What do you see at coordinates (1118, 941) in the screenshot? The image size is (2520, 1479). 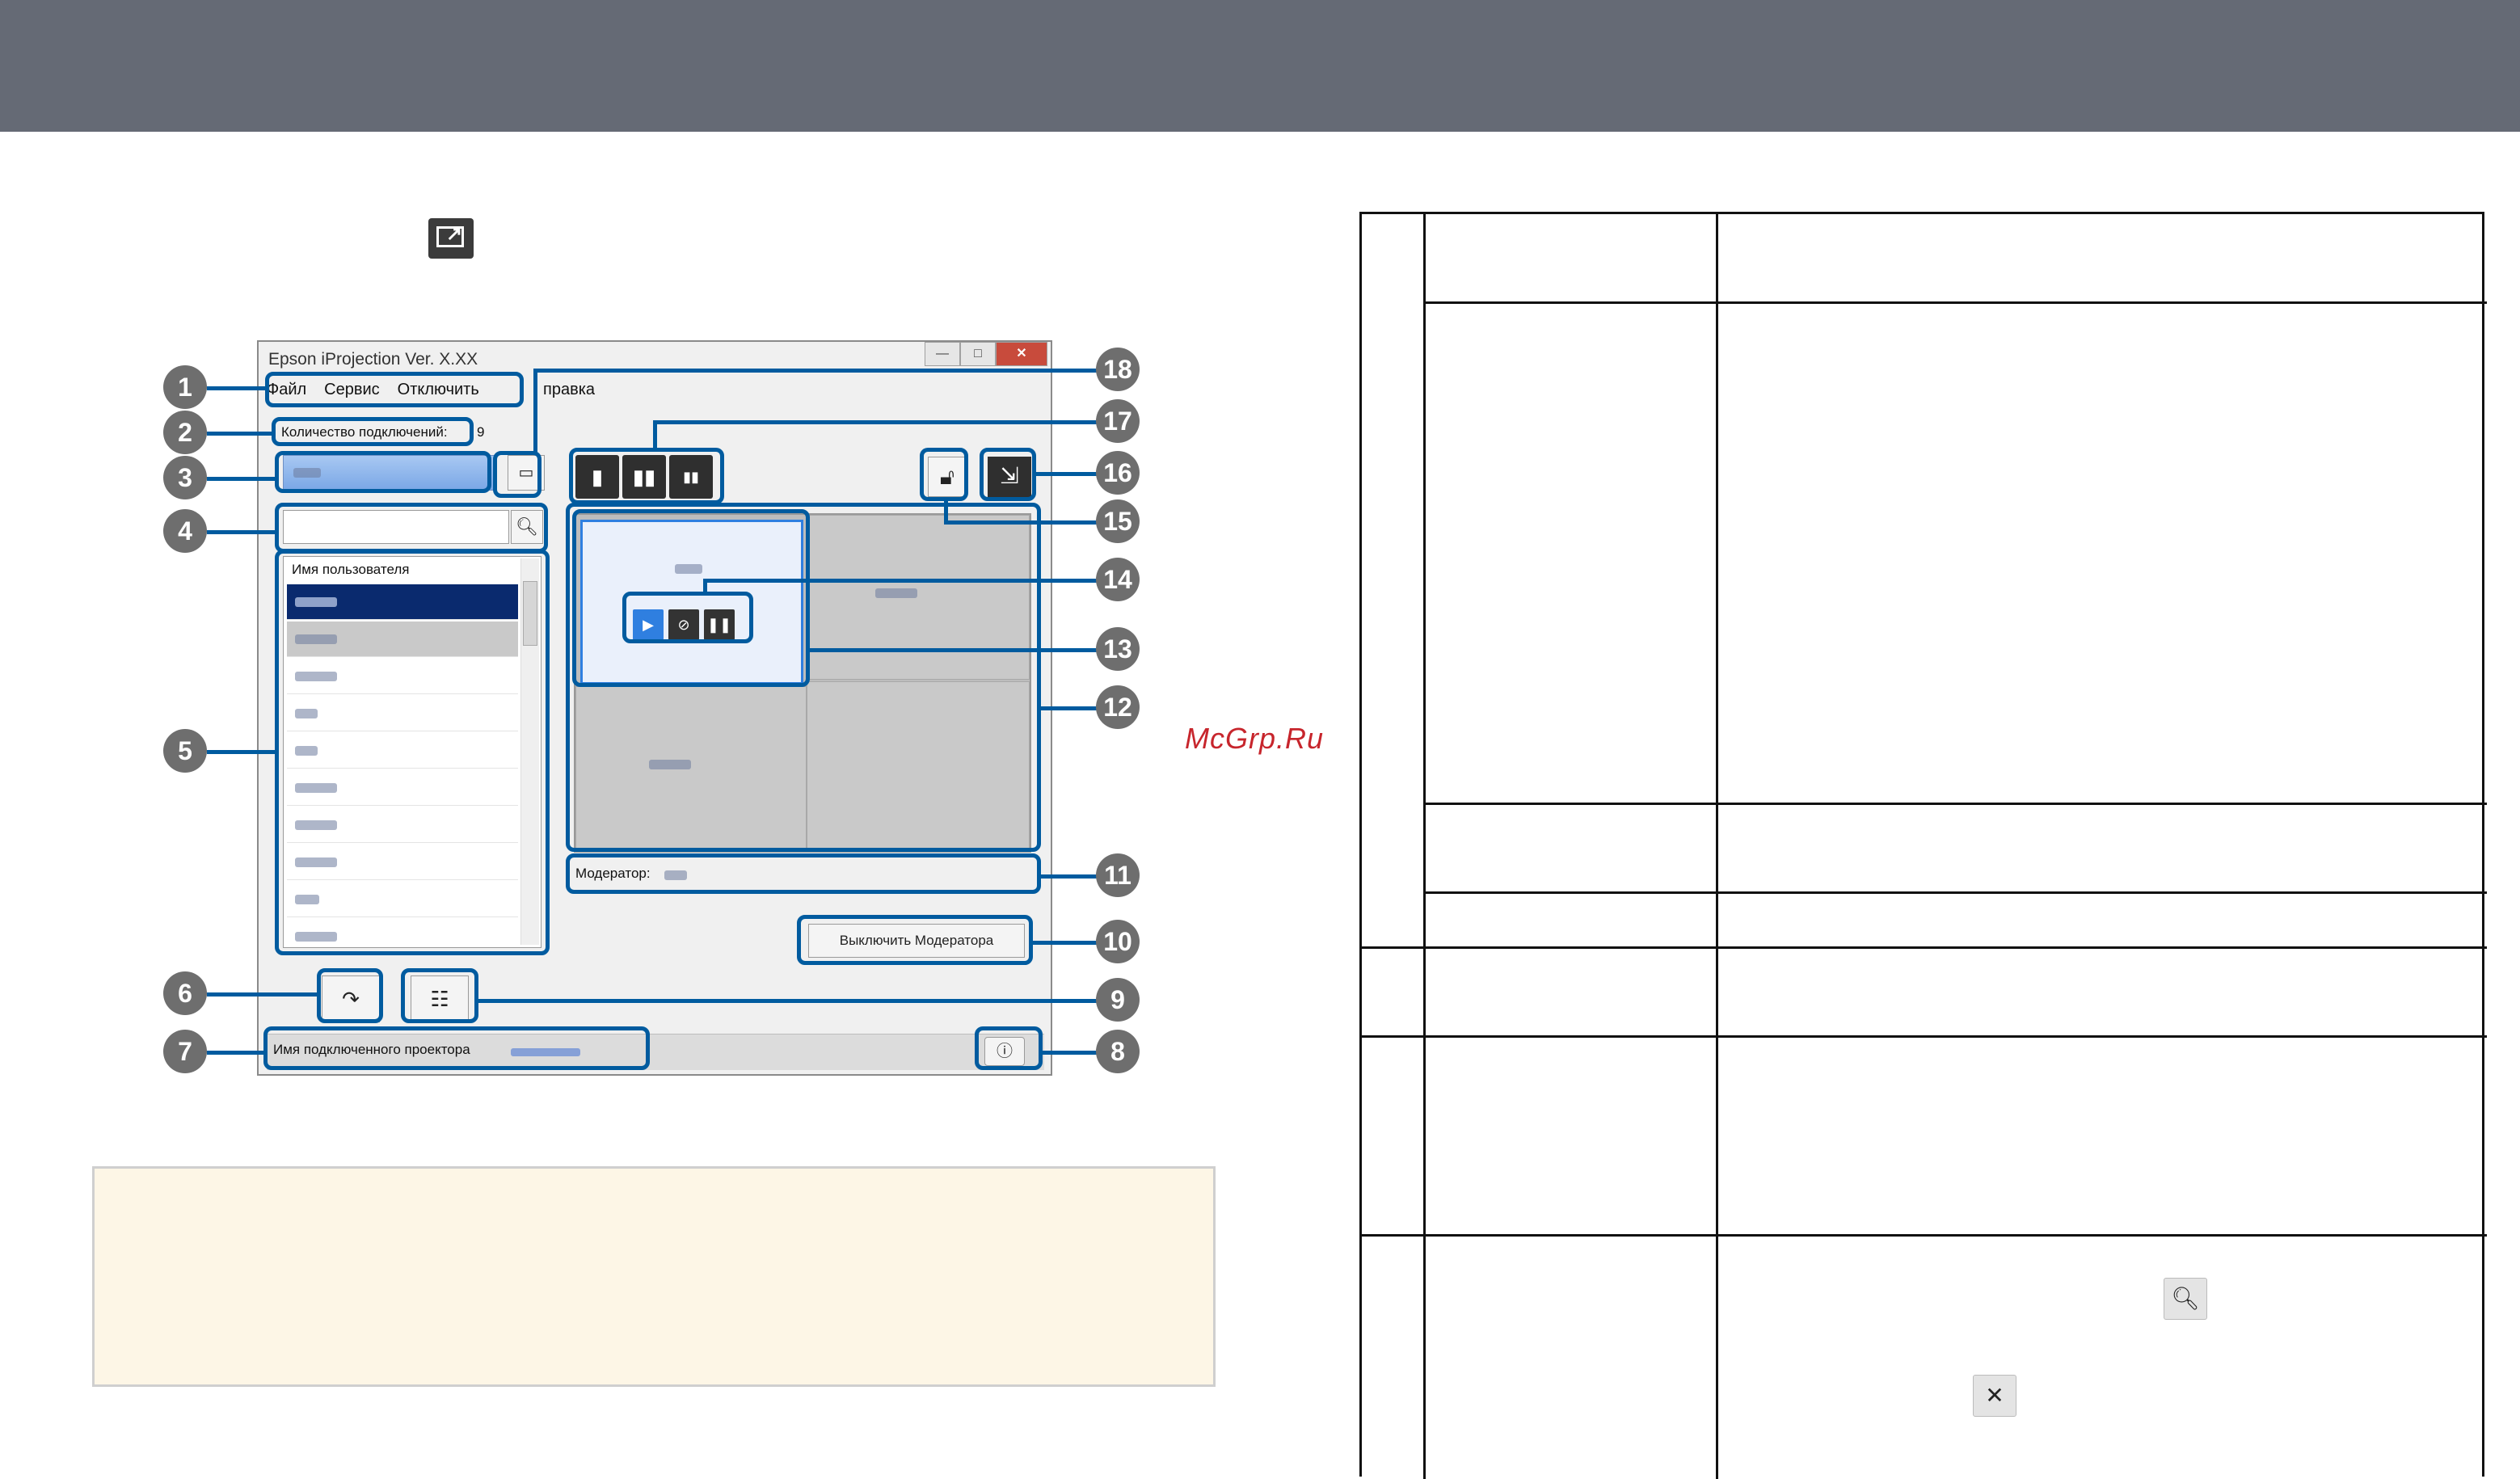 I see `callout-number: 10` at bounding box center [1118, 941].